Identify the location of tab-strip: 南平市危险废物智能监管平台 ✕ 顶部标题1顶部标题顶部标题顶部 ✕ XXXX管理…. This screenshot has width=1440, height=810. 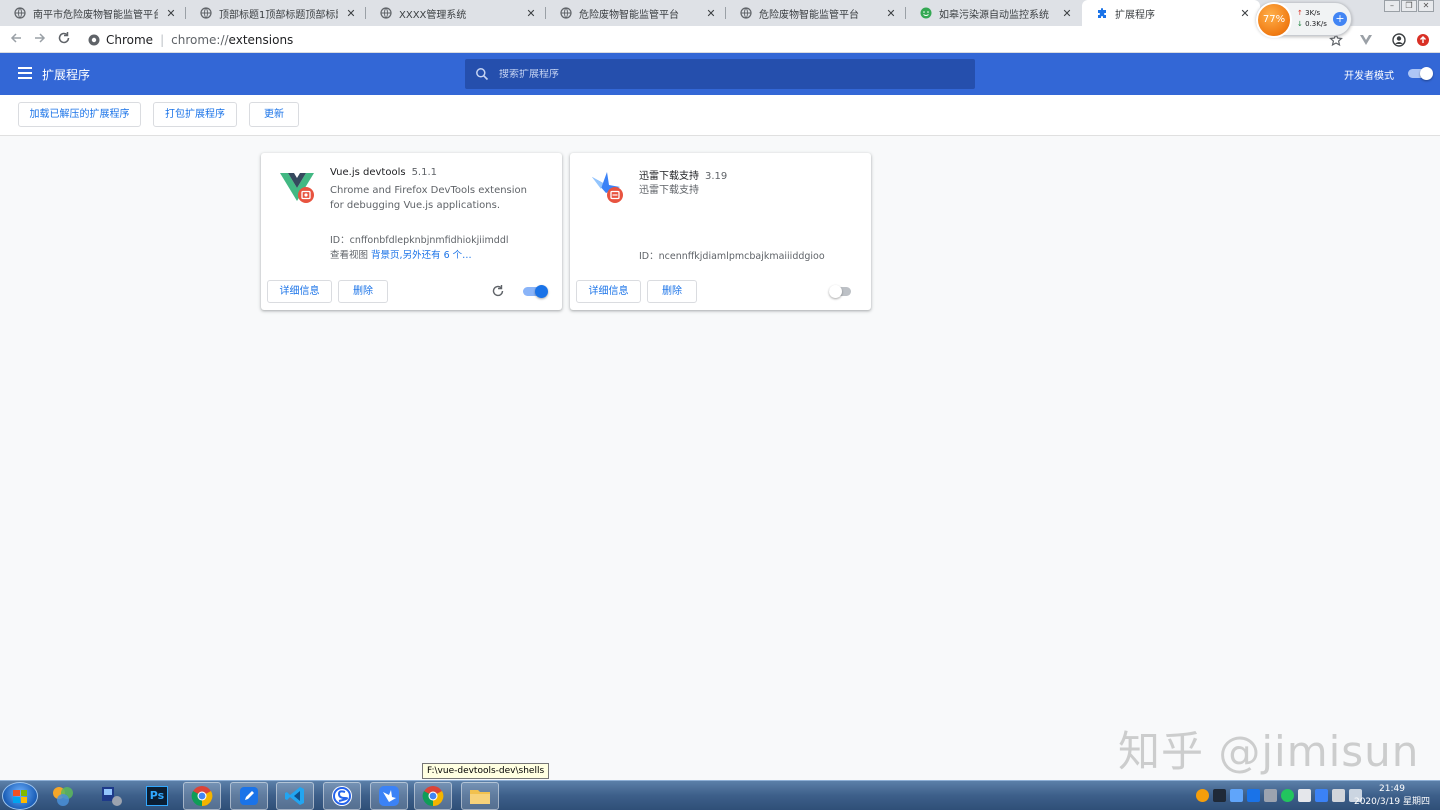
(720, 13).